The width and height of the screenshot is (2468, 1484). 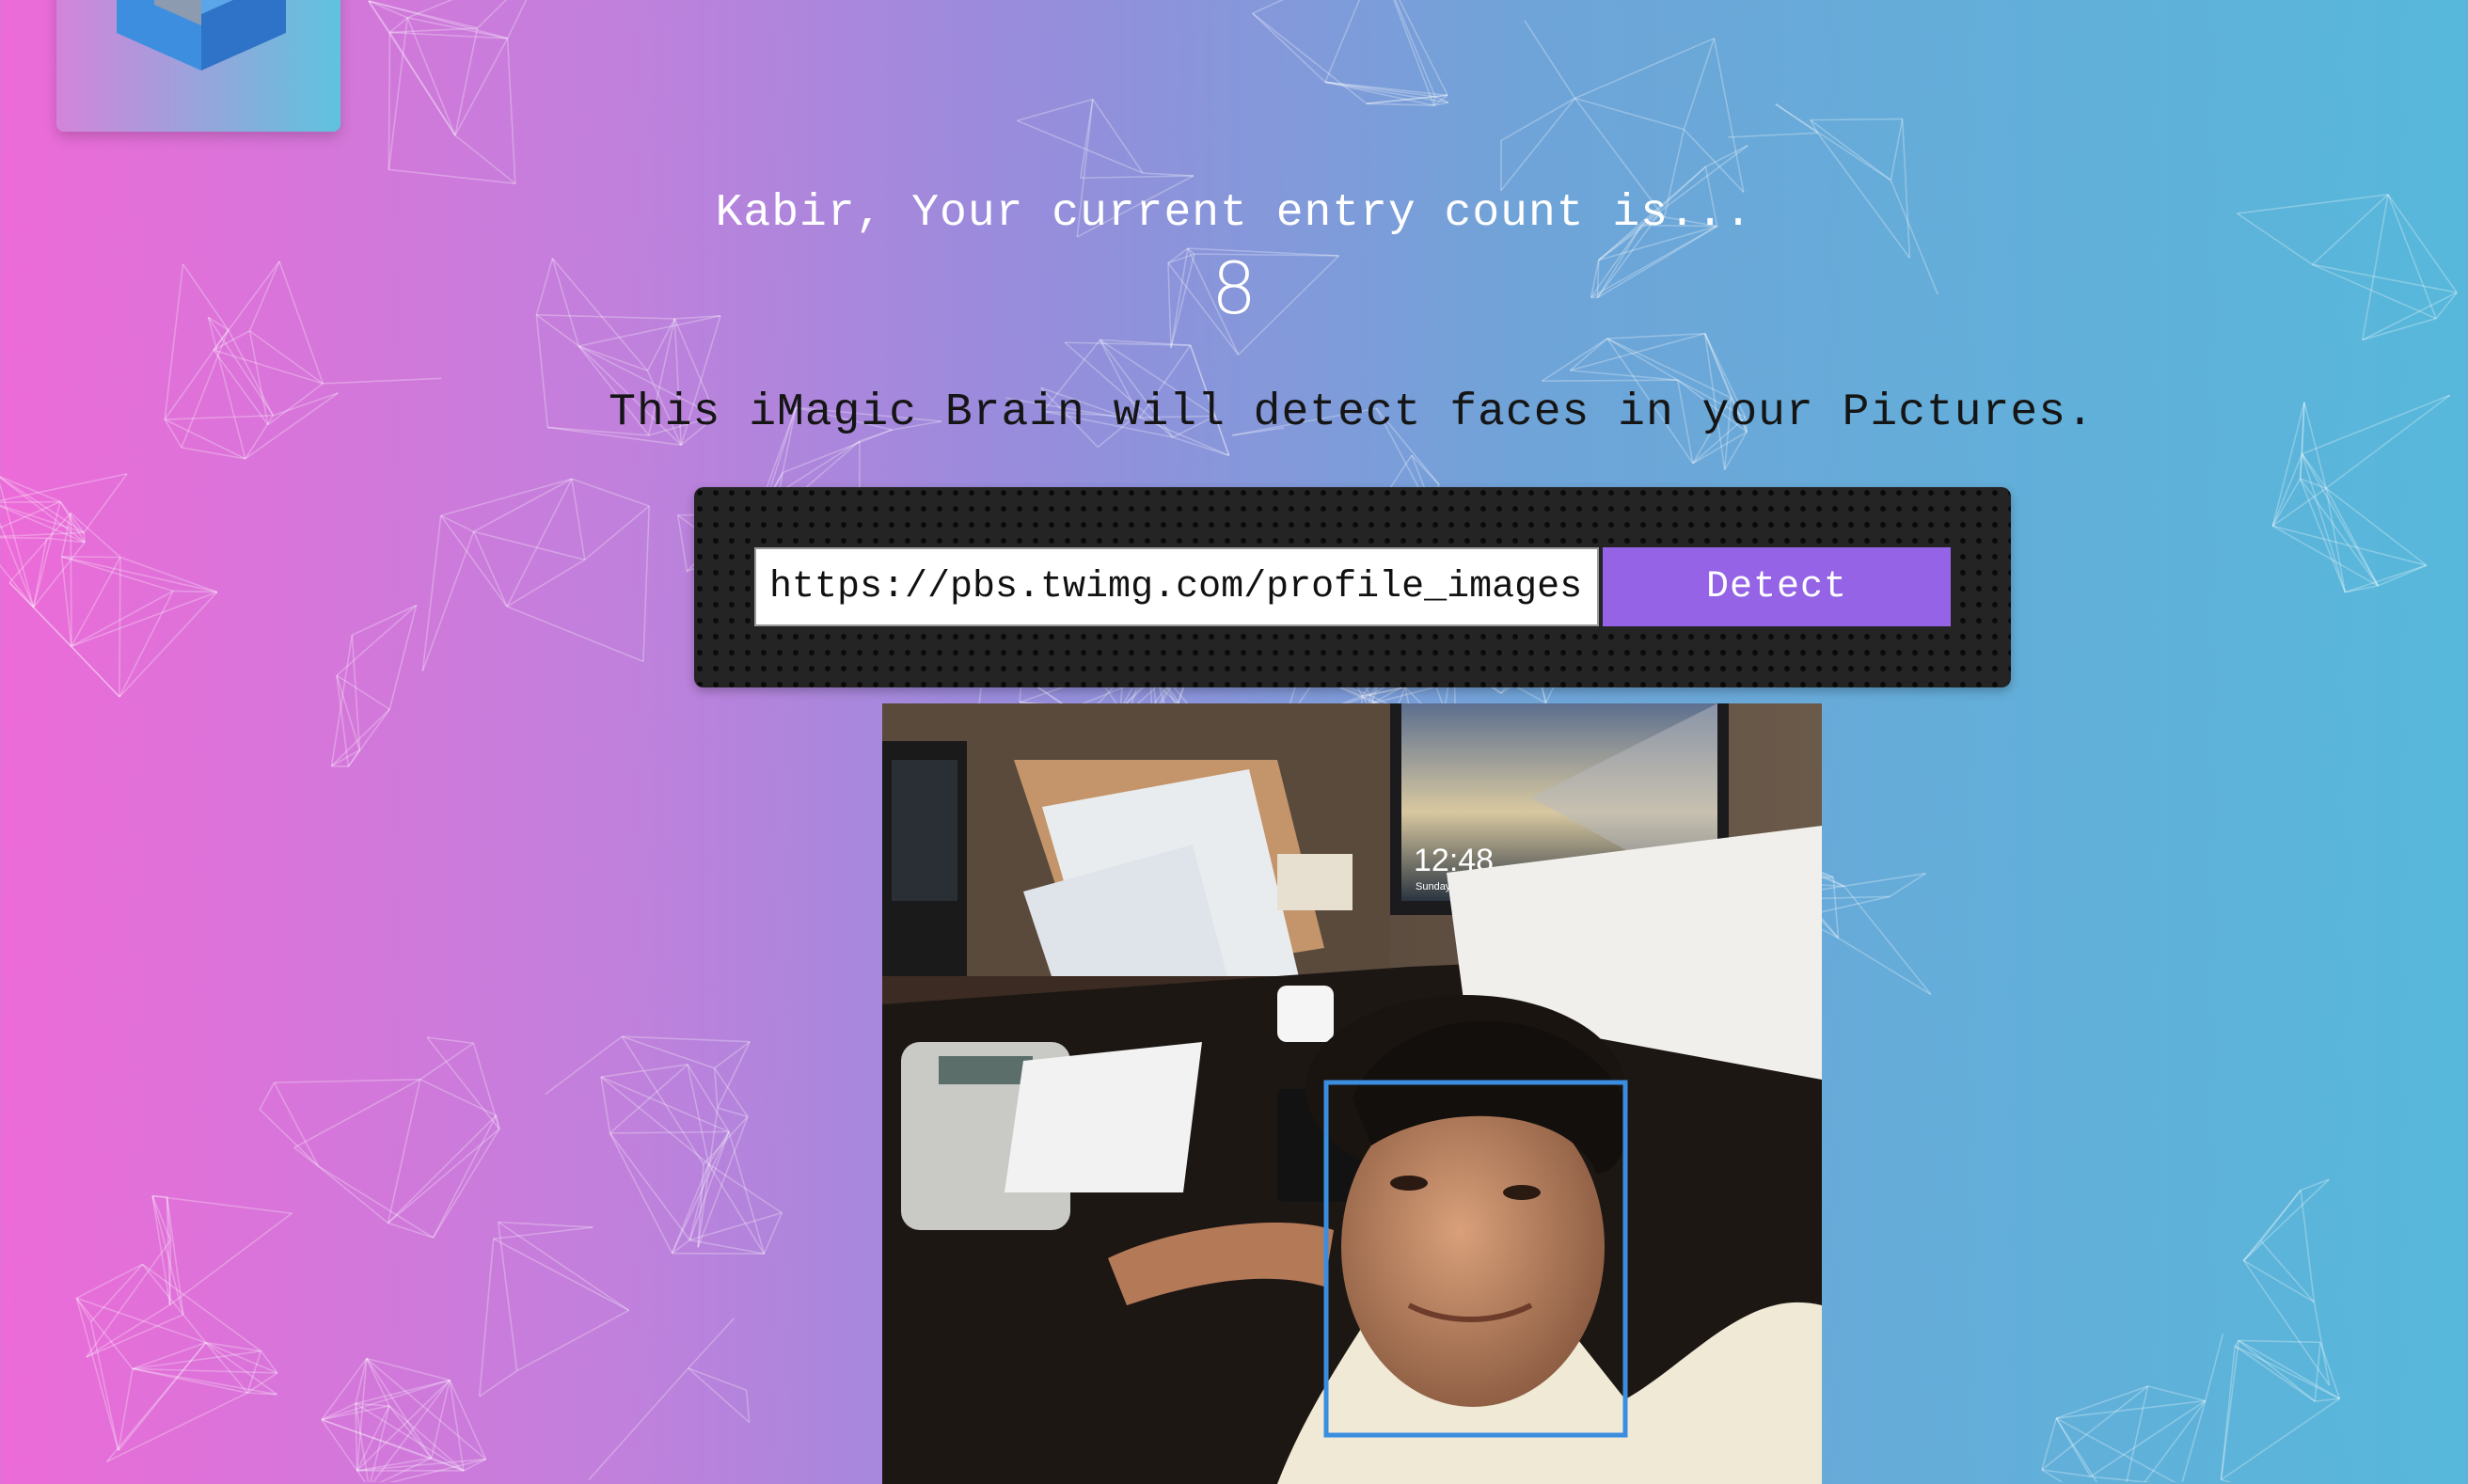 What do you see at coordinates (202, 44) in the screenshot?
I see `cube-logo-icon` at bounding box center [202, 44].